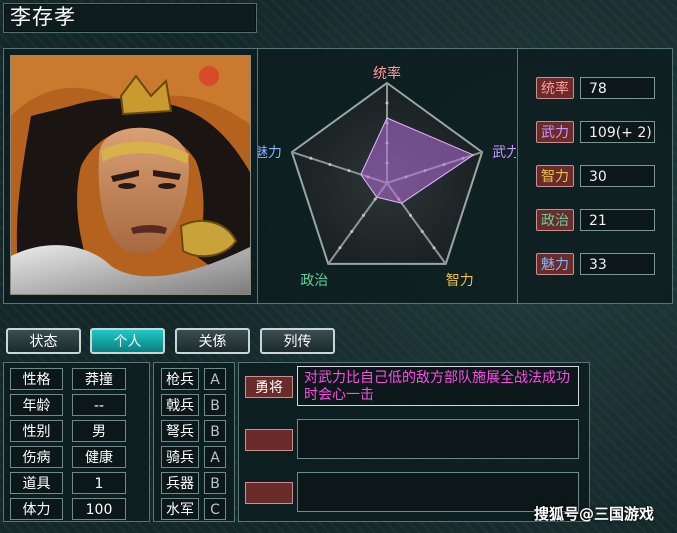 The image size is (677, 533). I want to click on stat-value: 109(+ 2), so click(617, 132).